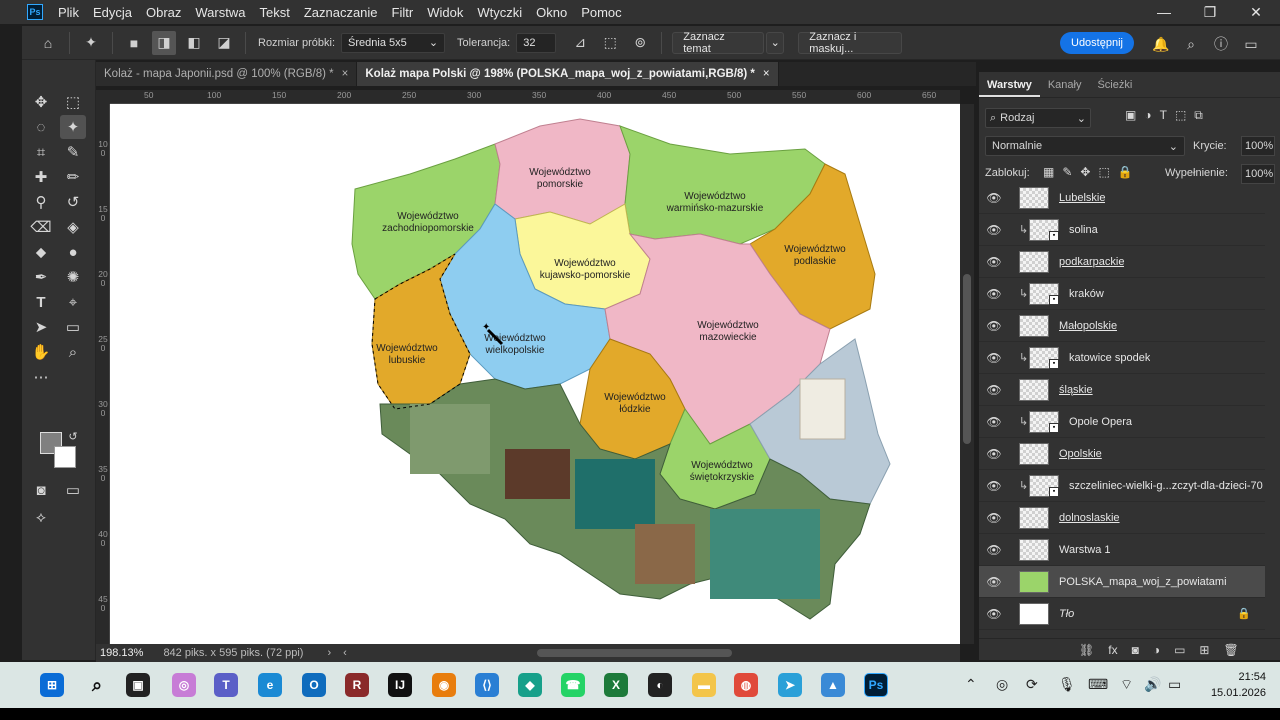 Image resolution: width=1280 pixels, height=720 pixels. Describe the element at coordinates (1179, 650) in the screenshot. I see `new-group-icon: ▭` at that location.